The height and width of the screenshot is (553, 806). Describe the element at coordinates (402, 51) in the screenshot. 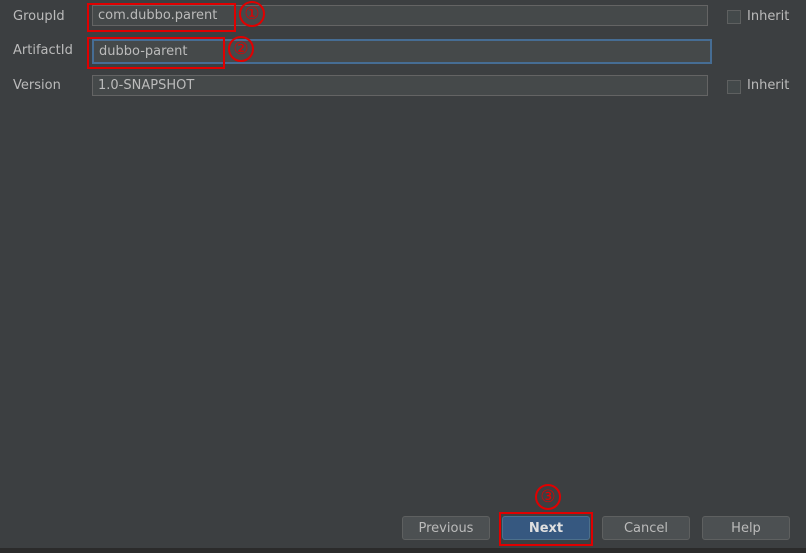

I see `artifact-id-input` at that location.